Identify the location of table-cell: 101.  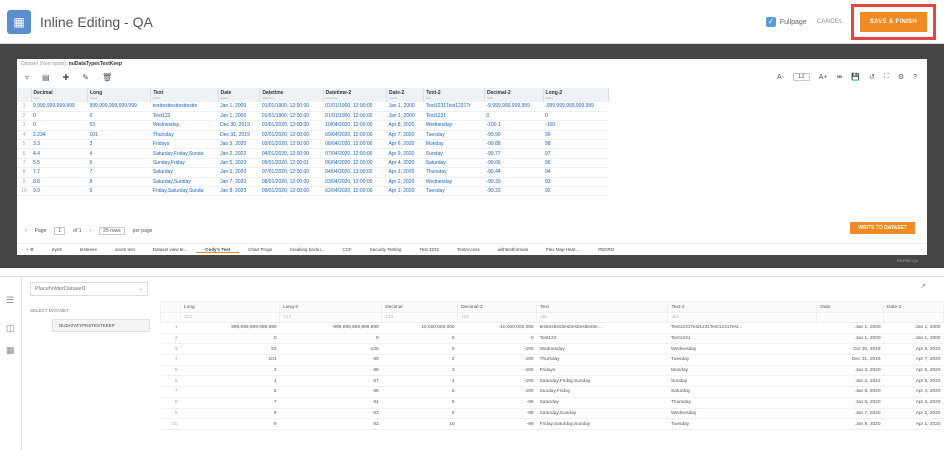
(119, 135).